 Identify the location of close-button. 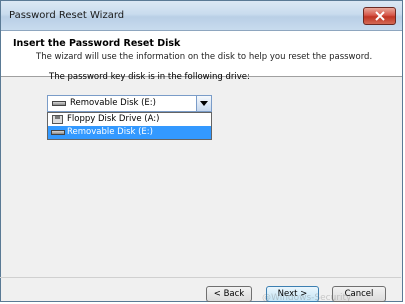
(379, 16).